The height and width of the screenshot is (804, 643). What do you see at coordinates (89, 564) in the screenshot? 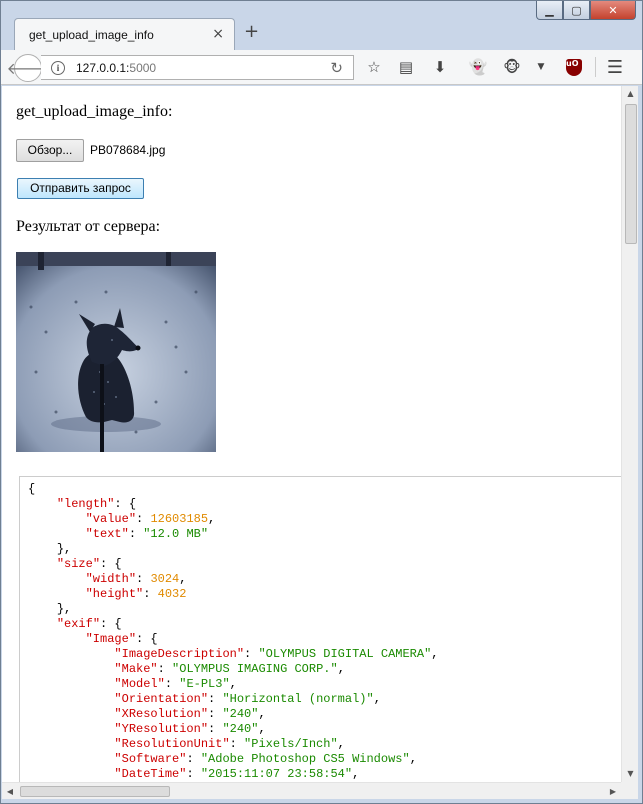
I see `json-line: "size": {` at bounding box center [89, 564].